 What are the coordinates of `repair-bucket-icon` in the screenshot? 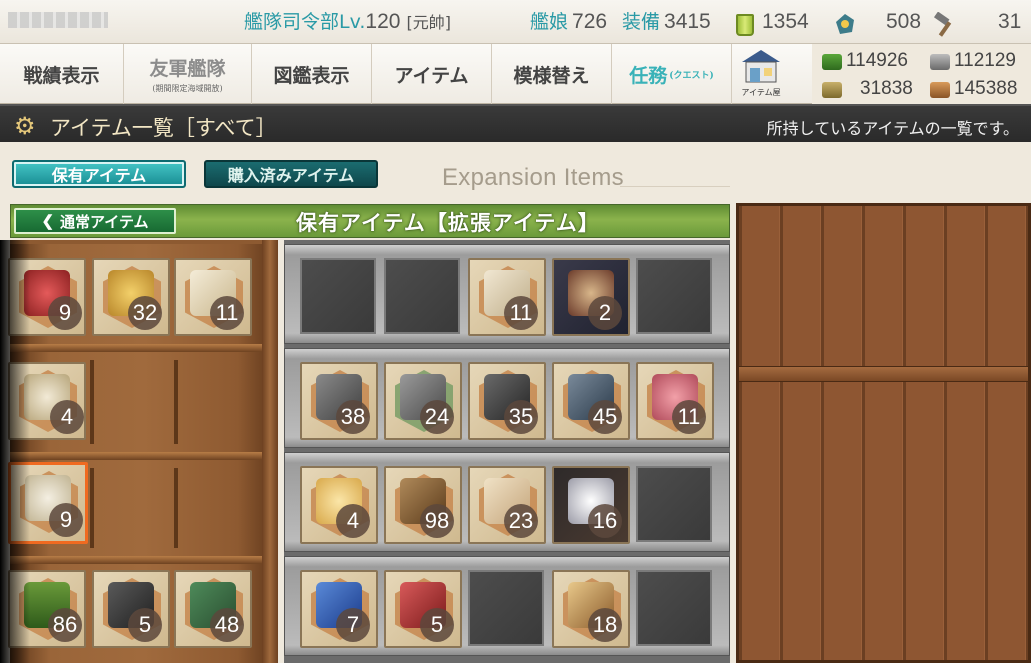 It's located at (745, 25).